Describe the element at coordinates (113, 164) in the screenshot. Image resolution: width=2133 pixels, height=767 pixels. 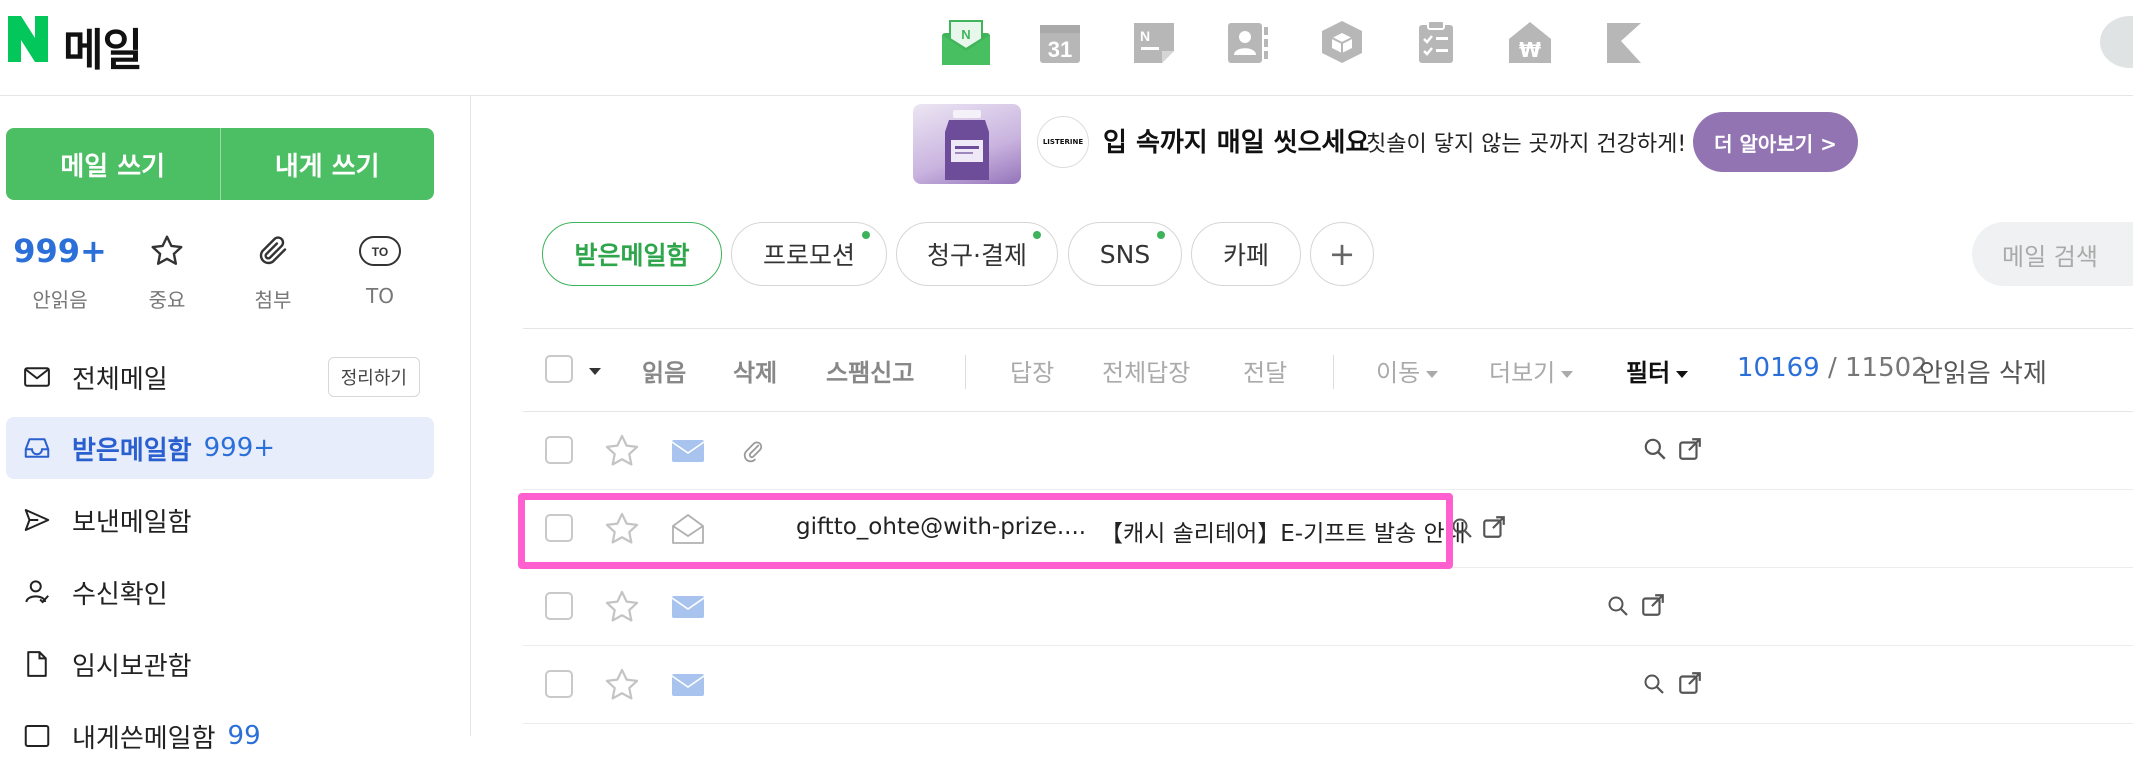
I see `write-mail-button: 메일 쓰기` at that location.